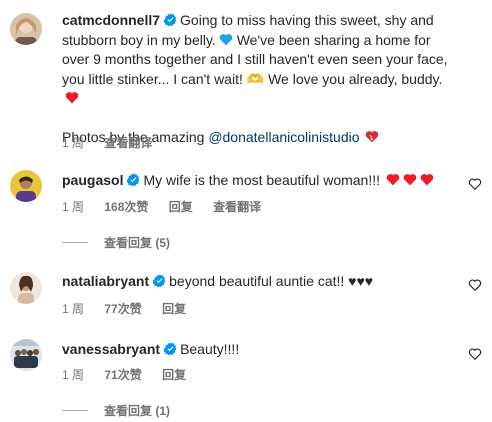 The height and width of the screenshot is (422, 492). Describe the element at coordinates (371, 136) in the screenshot. I see `mending-heart-icon` at that location.